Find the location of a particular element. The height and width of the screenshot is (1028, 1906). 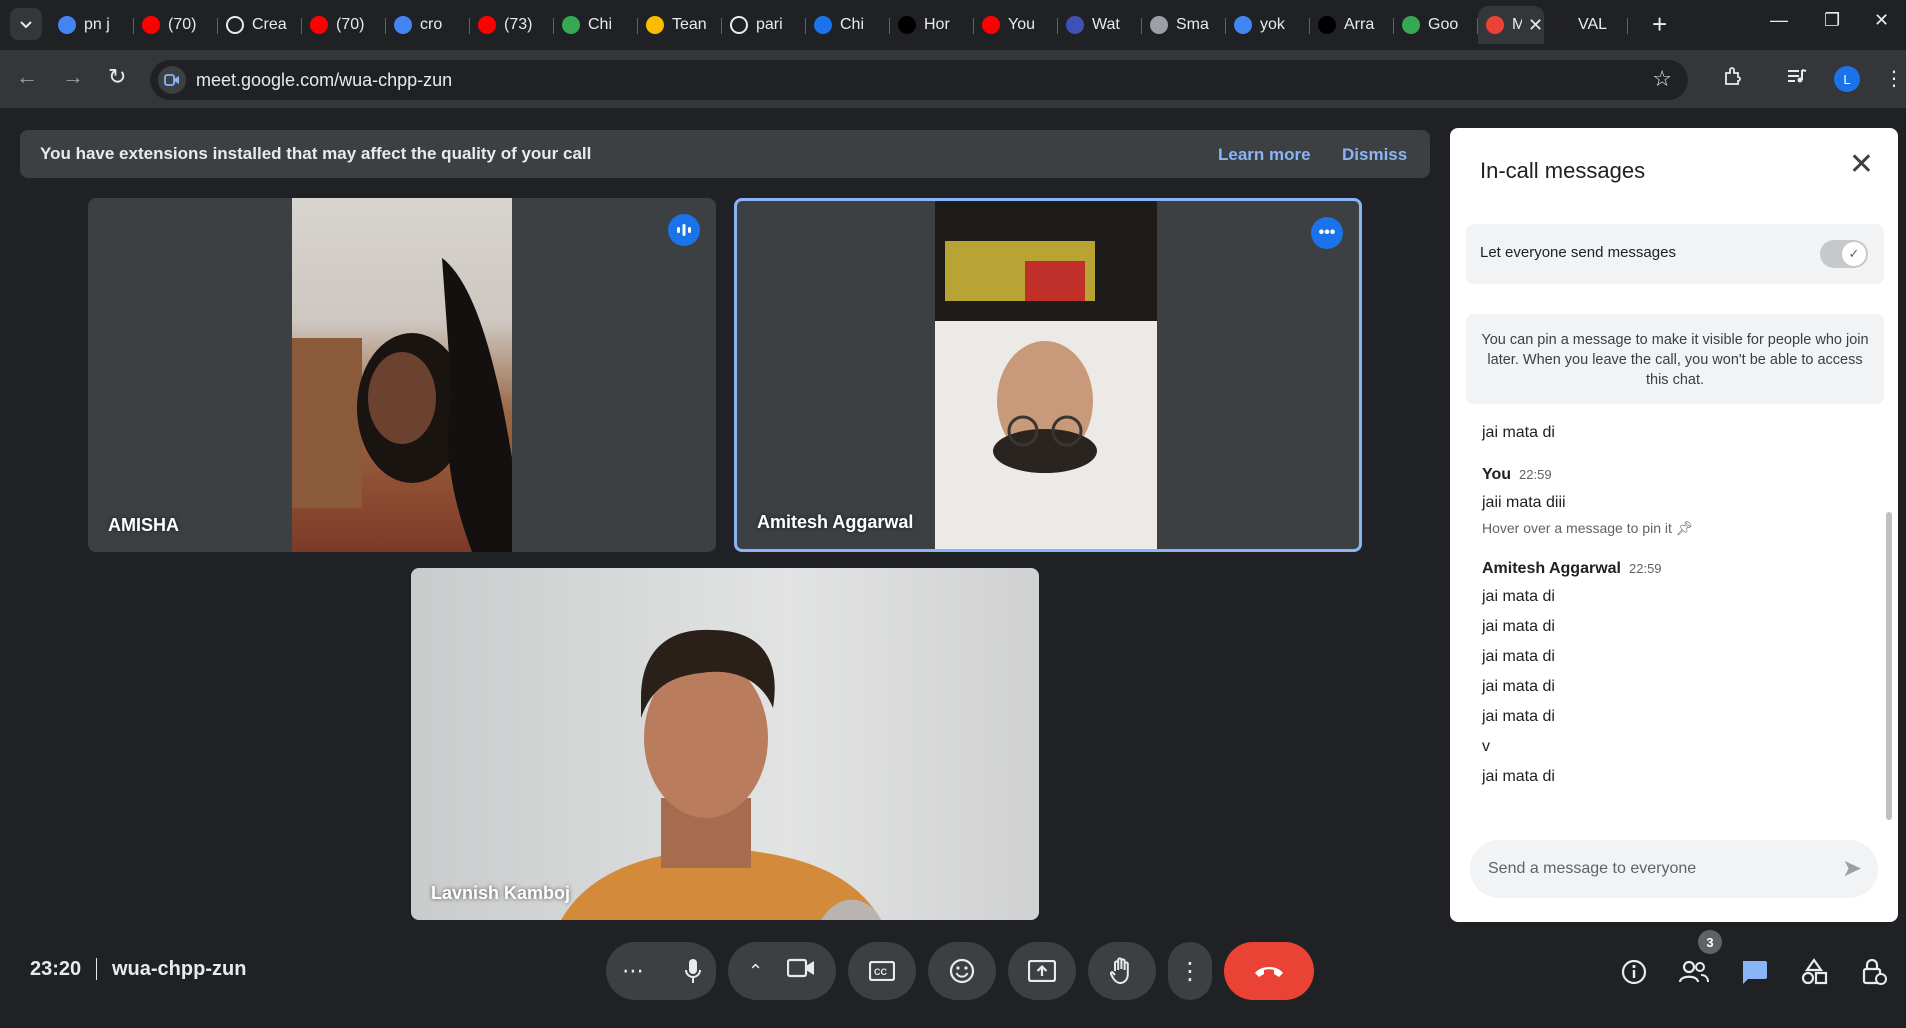

gdocs-icon is located at coordinates (1411, 25).